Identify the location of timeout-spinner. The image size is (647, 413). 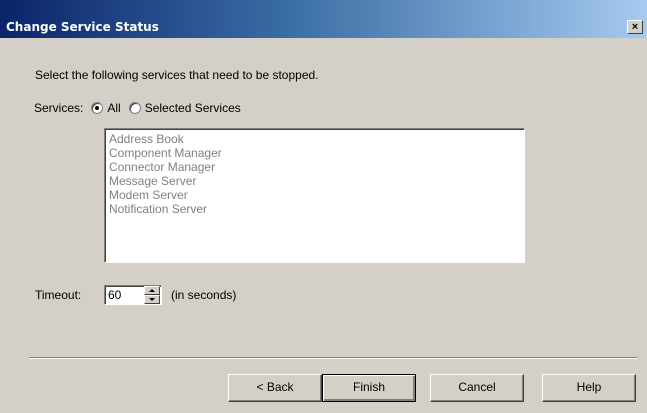
(152, 295).